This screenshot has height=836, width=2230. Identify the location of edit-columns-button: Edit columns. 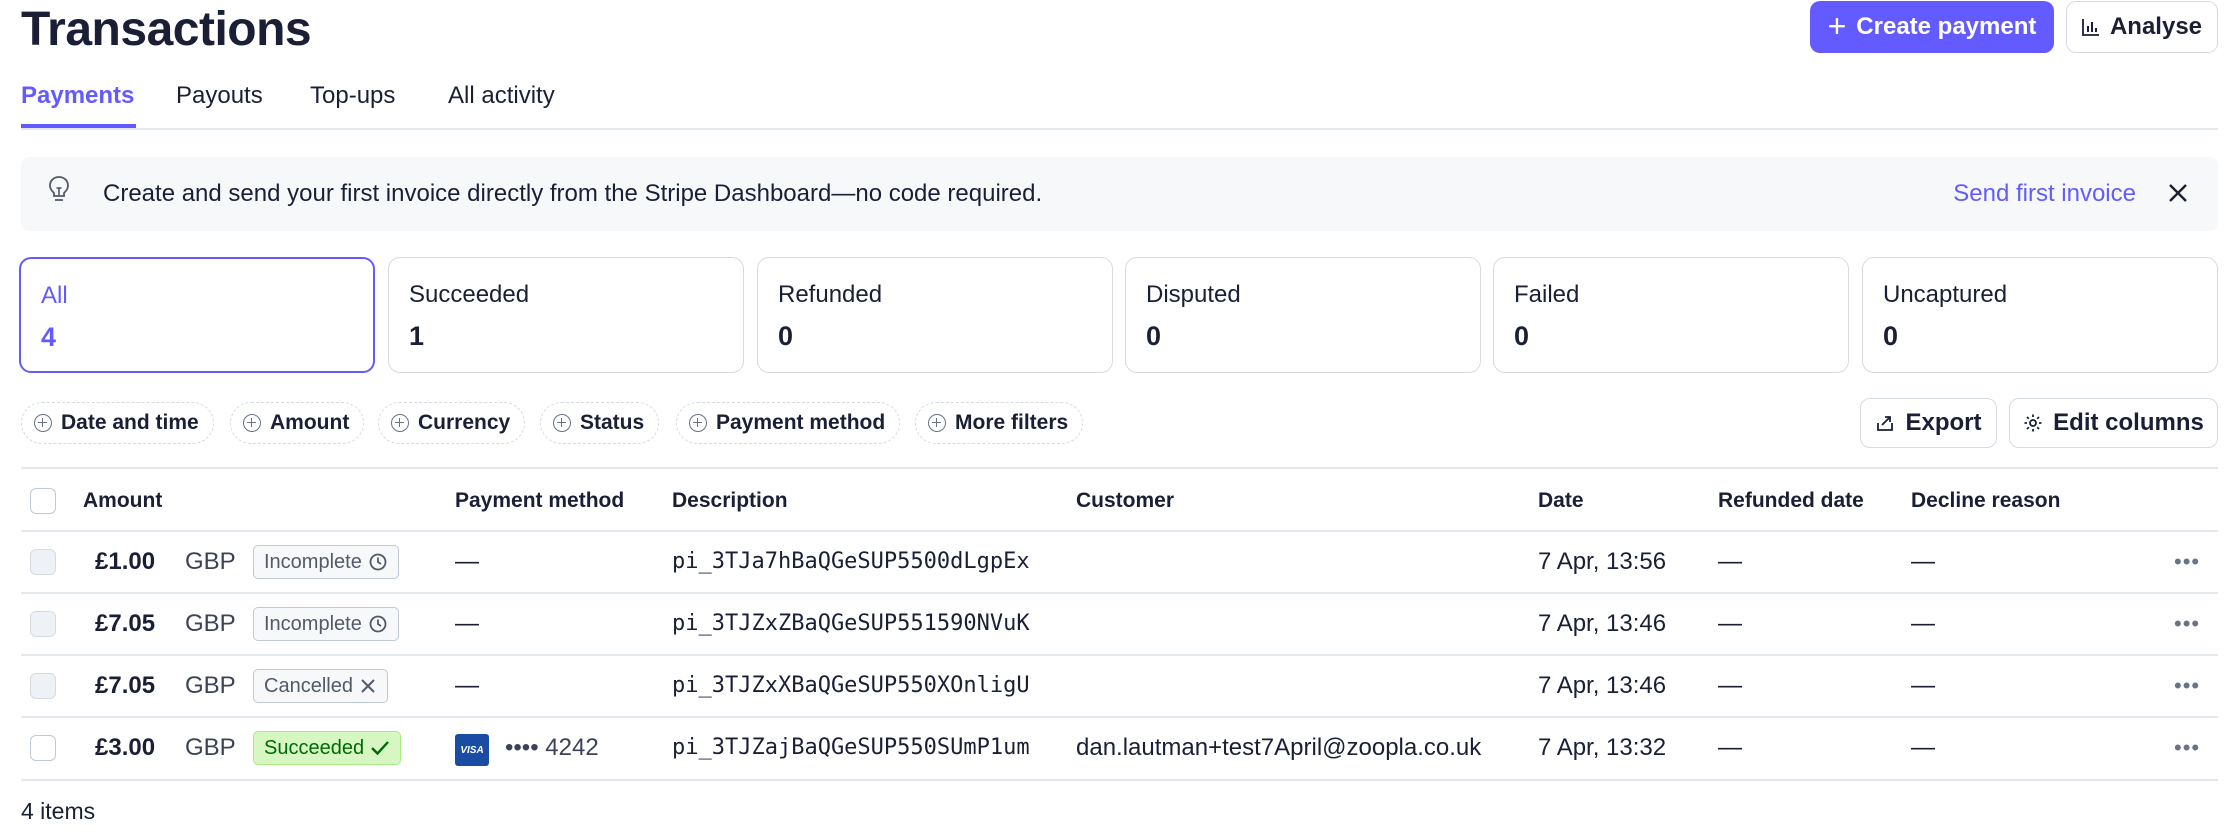
(2113, 423).